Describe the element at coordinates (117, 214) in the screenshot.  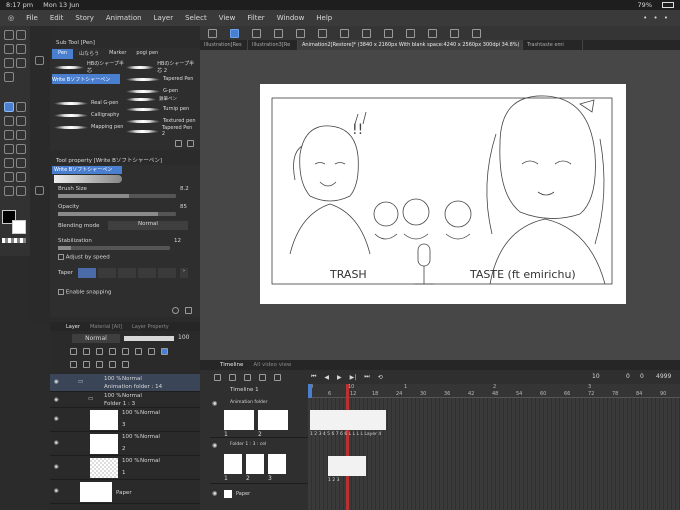
I see `opacity-slider` at that location.